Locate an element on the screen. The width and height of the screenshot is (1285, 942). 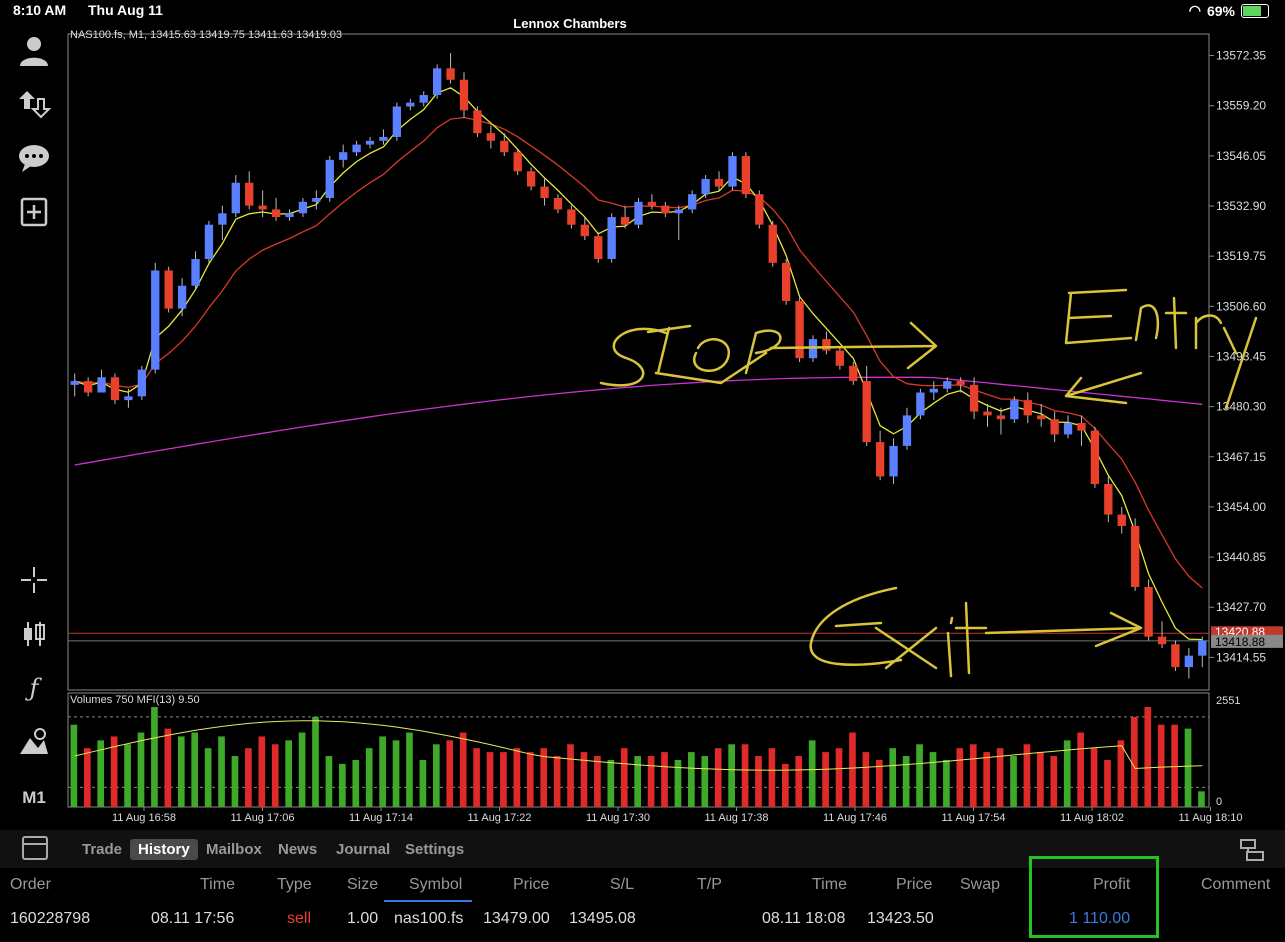
time-tick-label: 11 Aug 17:22 is located at coordinates (499, 818).